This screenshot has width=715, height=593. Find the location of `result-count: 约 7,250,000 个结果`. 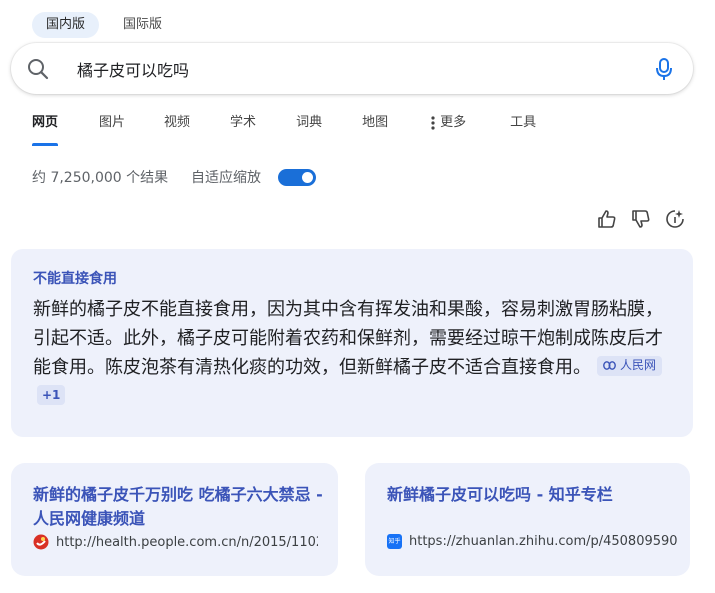

result-count: 约 7,250,000 个结果 is located at coordinates (100, 178).